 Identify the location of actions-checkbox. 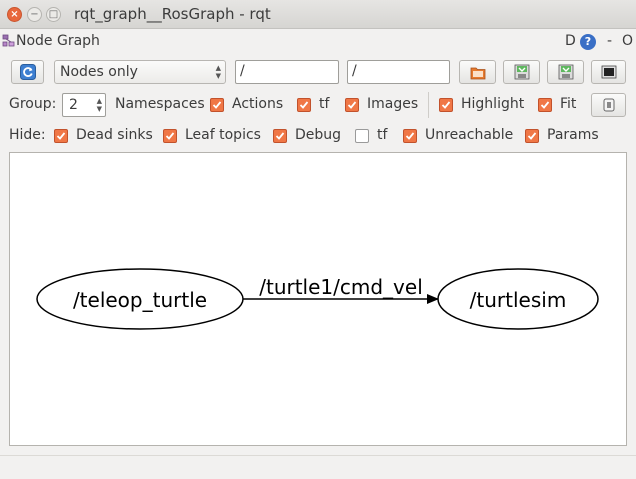
(217, 105).